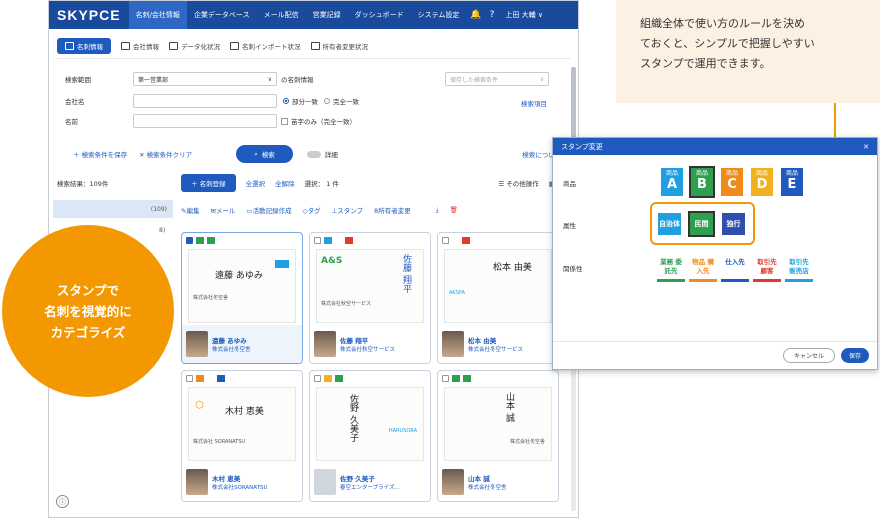  Describe the element at coordinates (286, 101) in the screenshot. I see `partial-match-radio` at that location.